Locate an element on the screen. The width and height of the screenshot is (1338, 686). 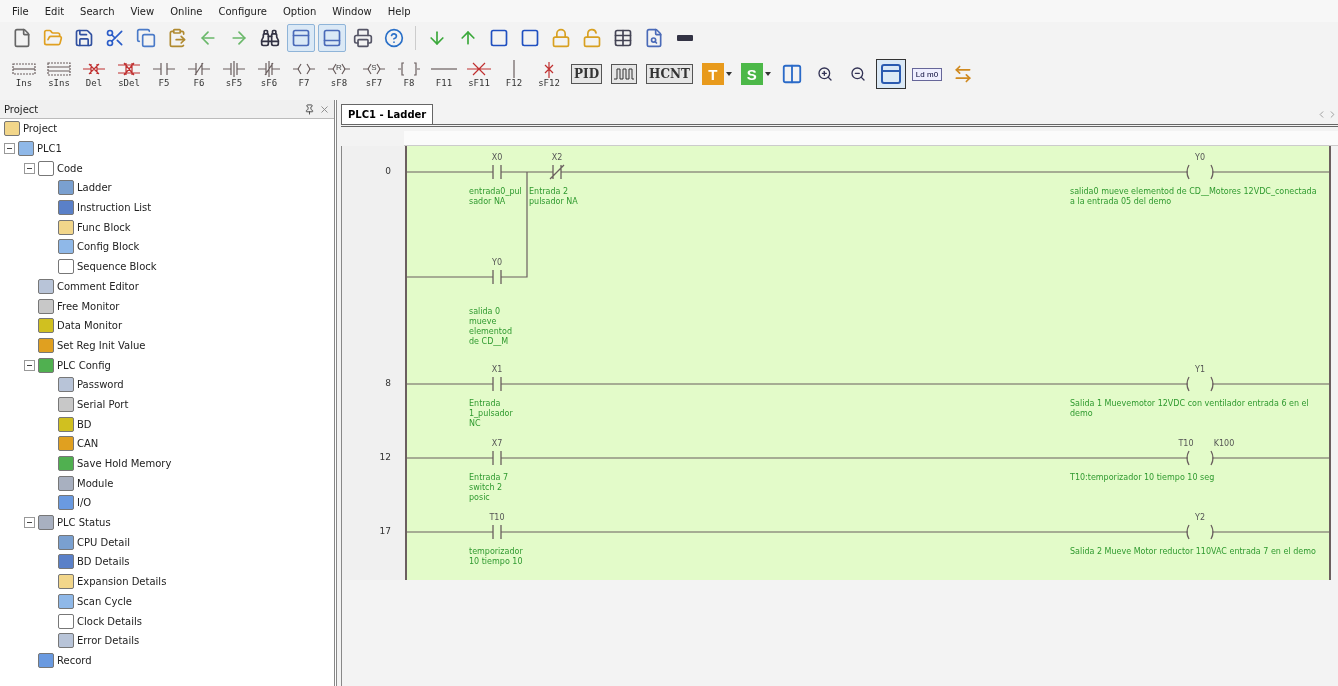
tree-item: Set Reg Init Value is located at coordinates (101, 345).